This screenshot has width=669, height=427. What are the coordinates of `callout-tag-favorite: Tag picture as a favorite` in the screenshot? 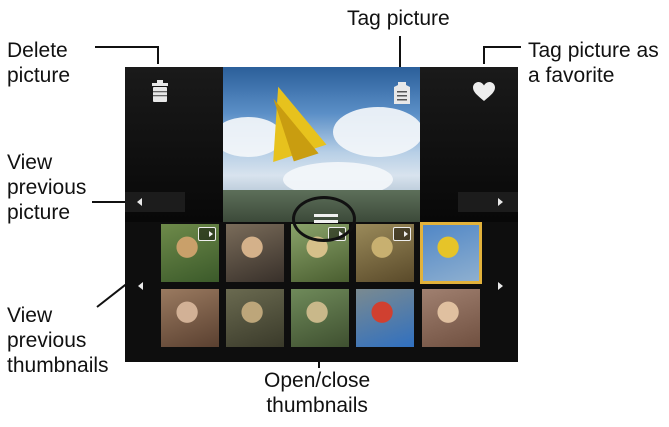 It's located at (593, 63).